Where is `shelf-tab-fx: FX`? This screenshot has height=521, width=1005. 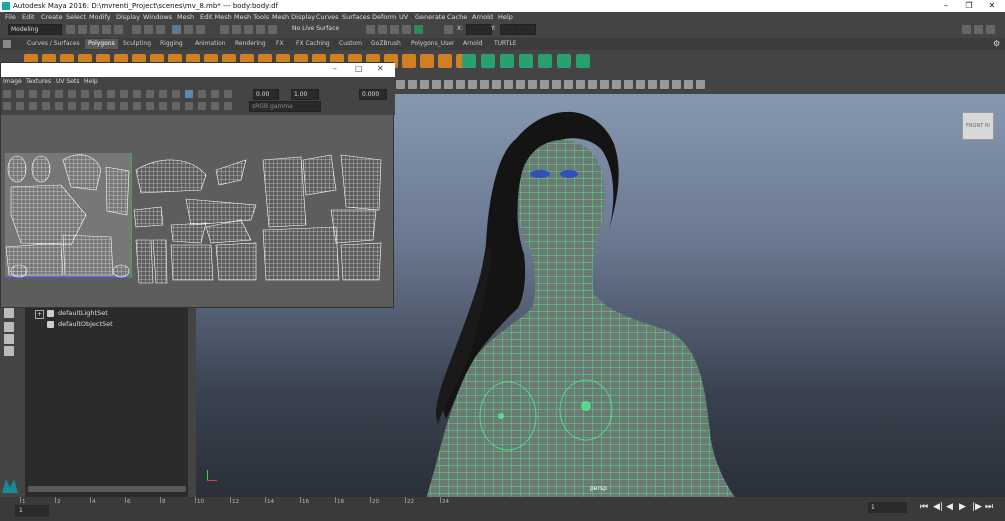 shelf-tab-fx: FX is located at coordinates (280, 44).